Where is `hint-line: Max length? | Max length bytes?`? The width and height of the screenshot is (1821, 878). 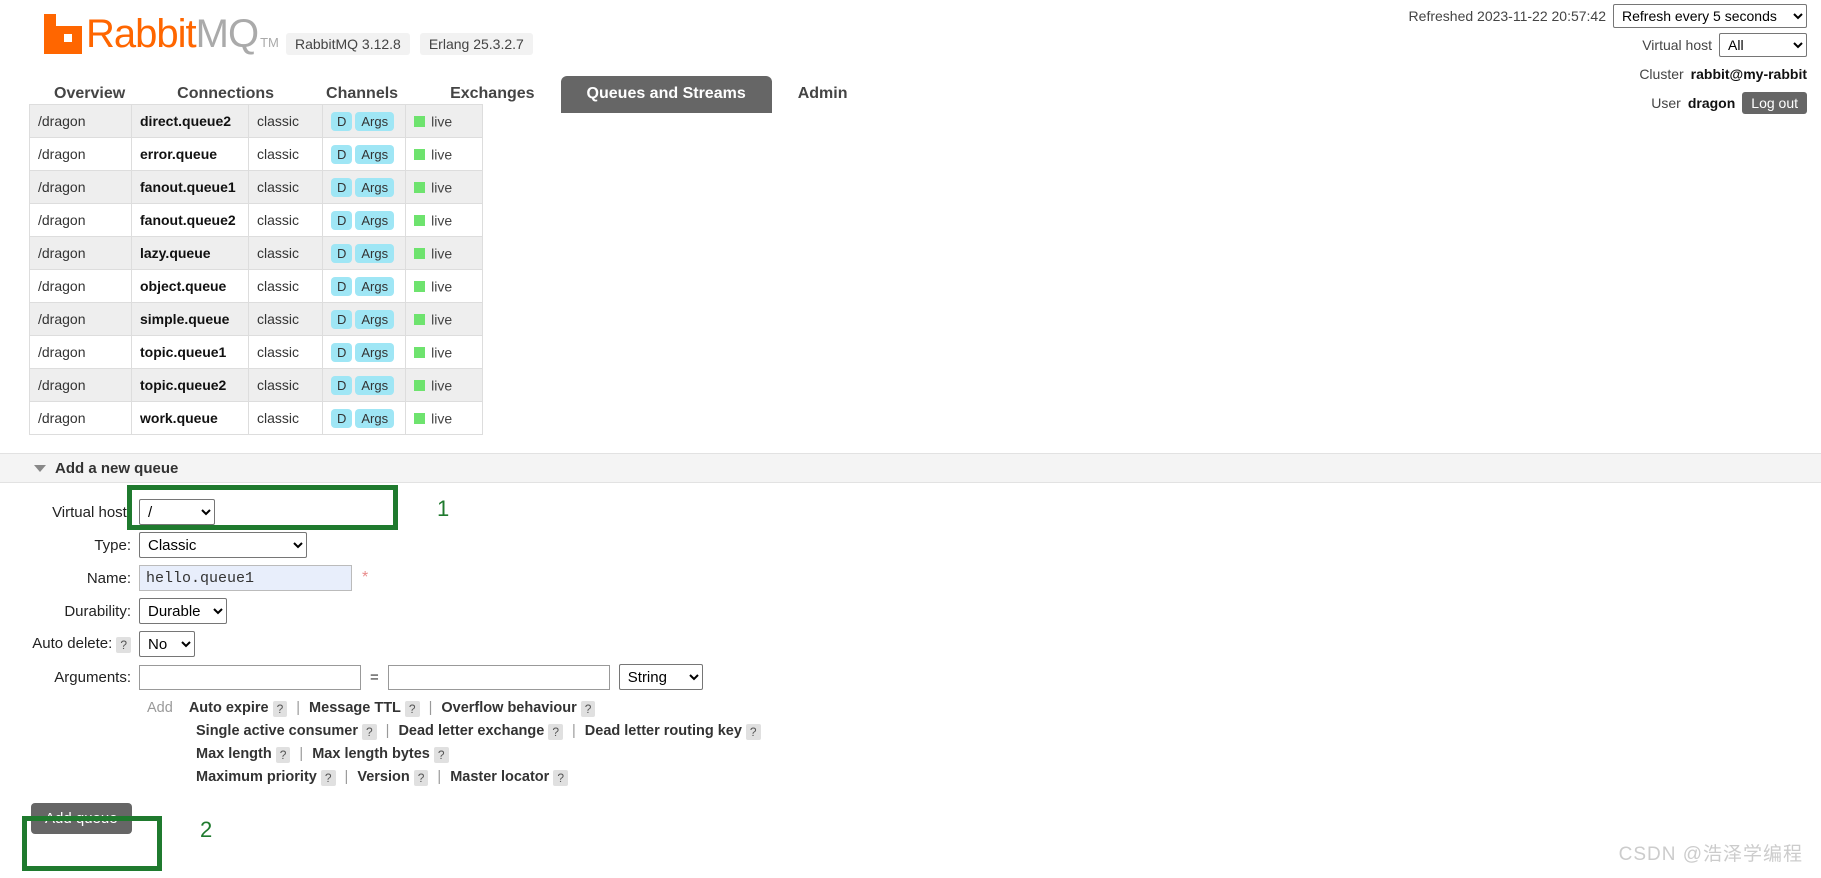
hint-line: Max length? | Max length bytes? is located at coordinates (984, 754).